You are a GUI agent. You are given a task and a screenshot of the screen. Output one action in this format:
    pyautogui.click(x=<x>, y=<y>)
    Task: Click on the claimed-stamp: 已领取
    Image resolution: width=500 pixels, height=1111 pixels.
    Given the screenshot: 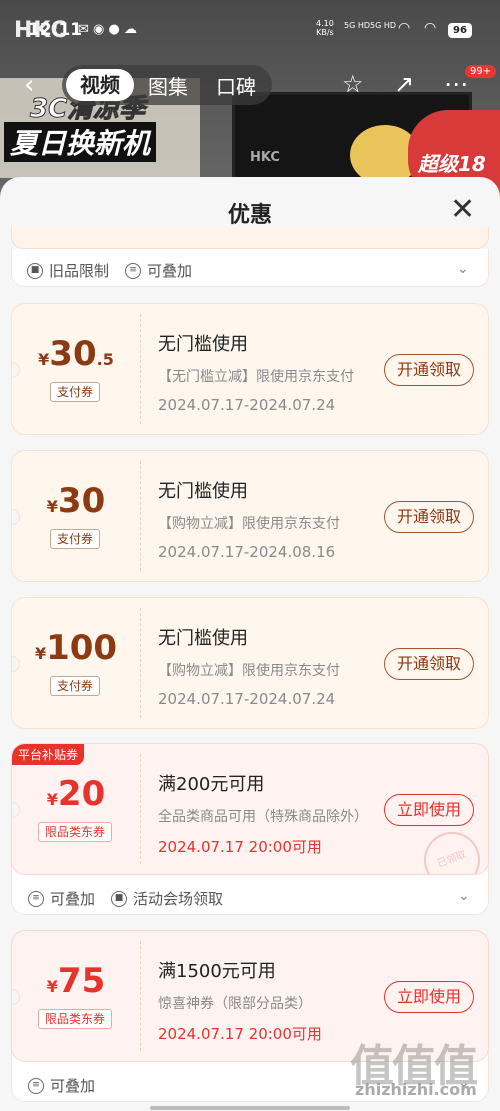 What is the action you would take?
    pyautogui.click(x=452, y=849)
    